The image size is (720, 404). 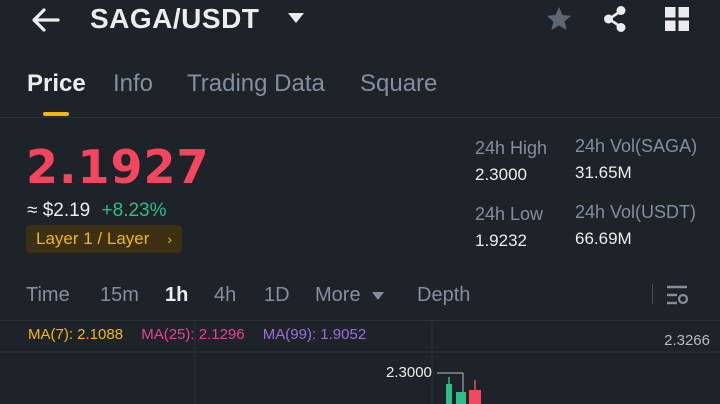 I want to click on tab-price: Price, so click(x=56, y=84).